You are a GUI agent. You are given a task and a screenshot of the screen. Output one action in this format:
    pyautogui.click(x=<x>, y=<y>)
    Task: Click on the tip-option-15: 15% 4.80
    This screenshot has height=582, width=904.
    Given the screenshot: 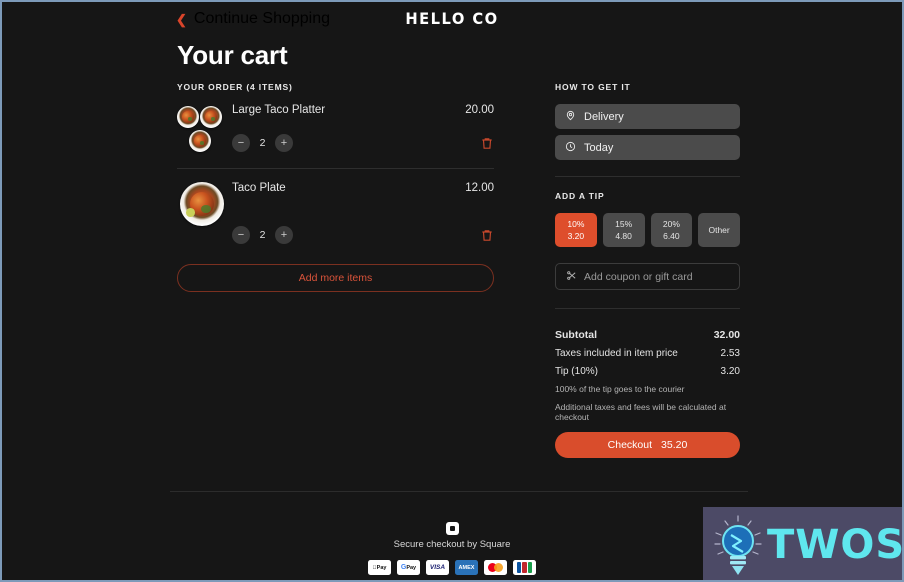 What is the action you would take?
    pyautogui.click(x=623, y=230)
    